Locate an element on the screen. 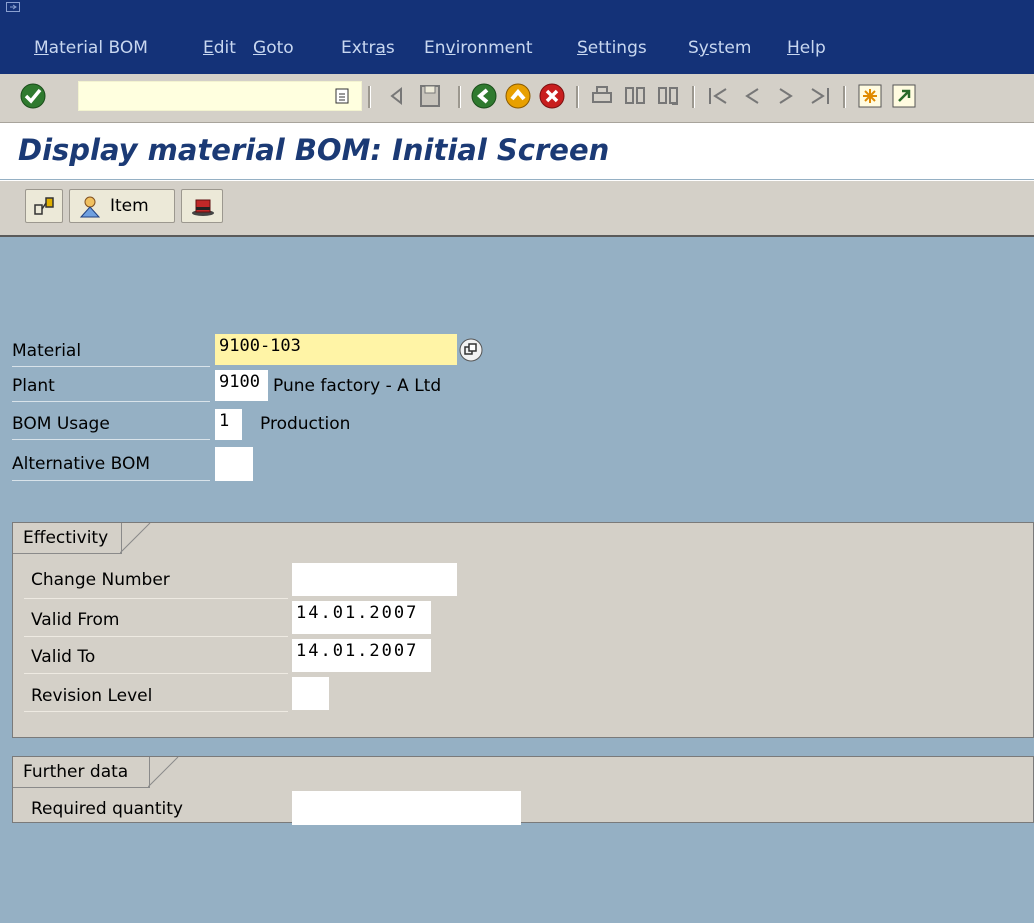 The height and width of the screenshot is (923, 1034). enter-icon is located at coordinates (33, 96).